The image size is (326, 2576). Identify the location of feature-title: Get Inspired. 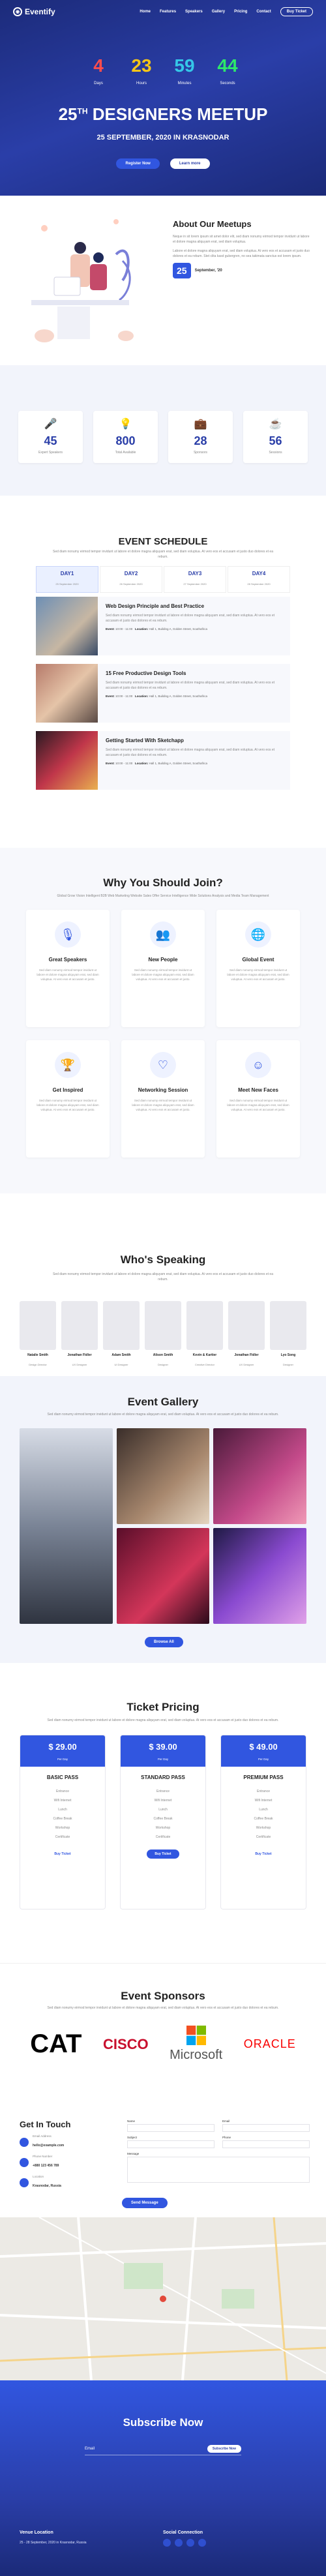
(67, 1090).